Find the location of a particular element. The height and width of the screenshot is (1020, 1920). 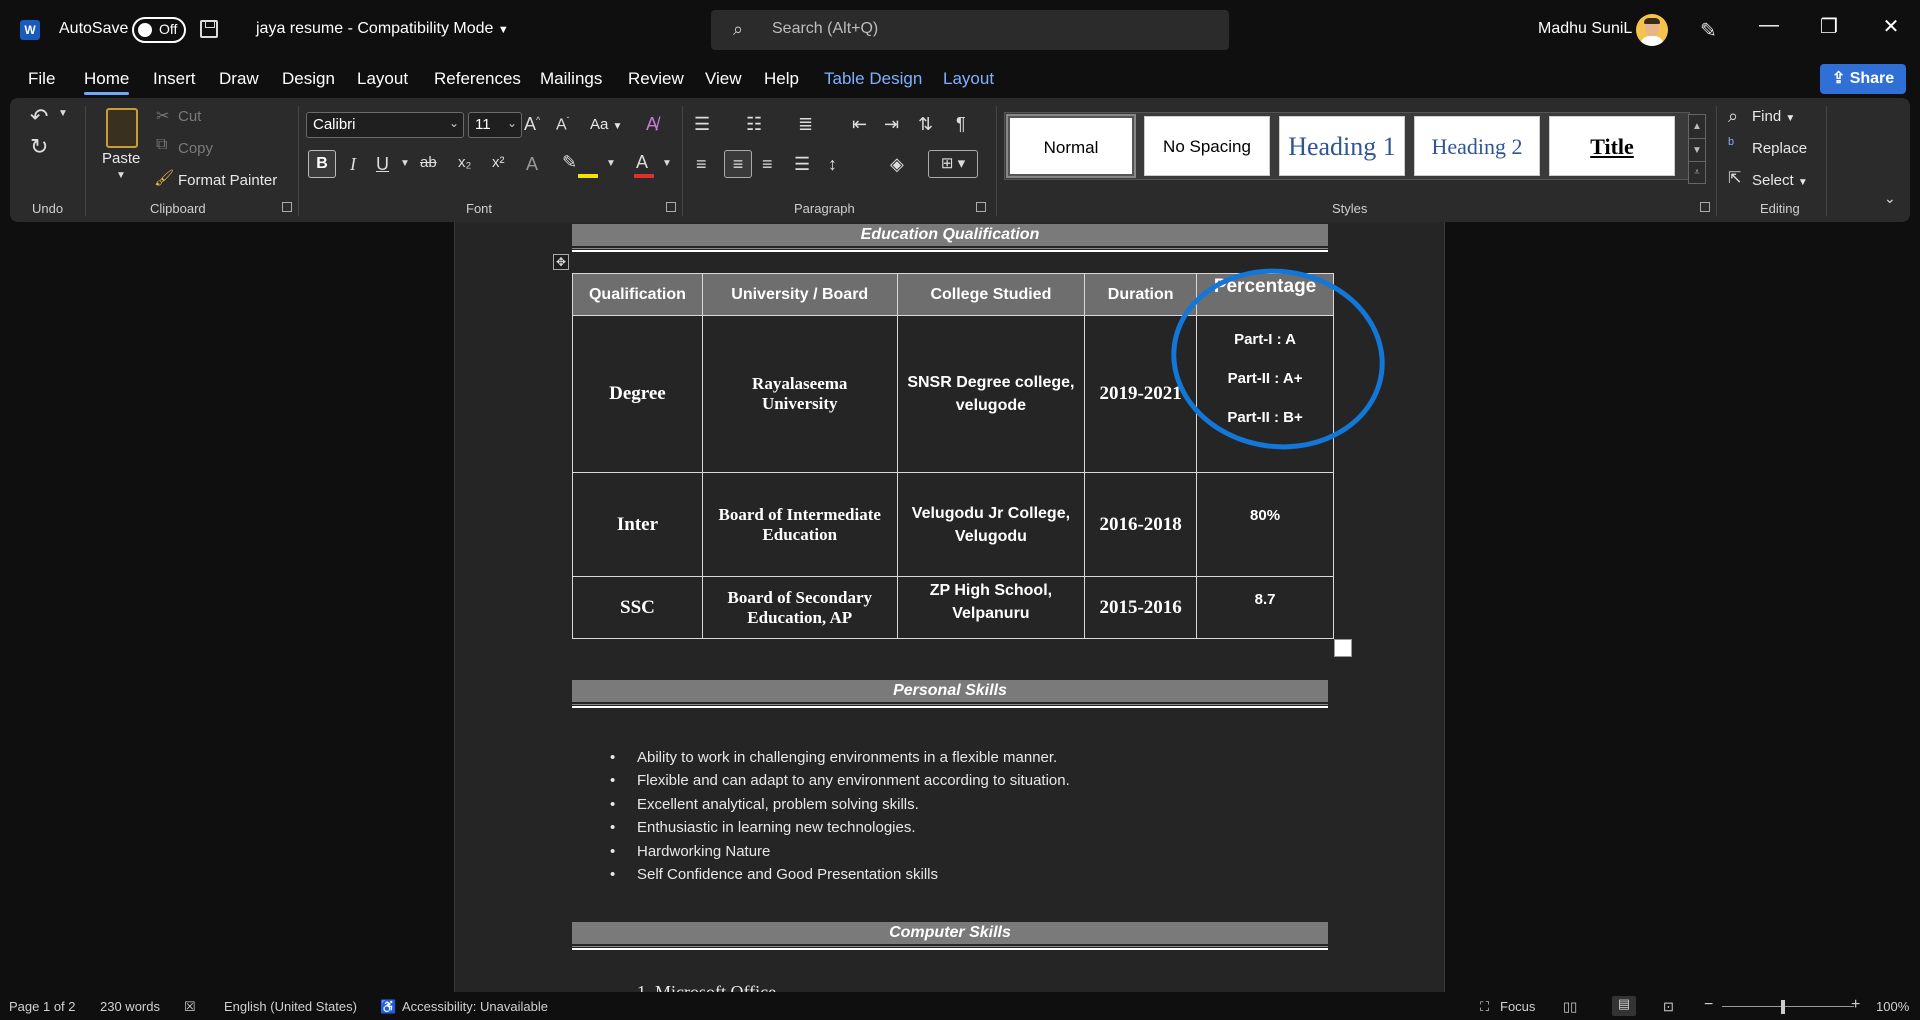

tab-draw: Draw is located at coordinates (239, 79).